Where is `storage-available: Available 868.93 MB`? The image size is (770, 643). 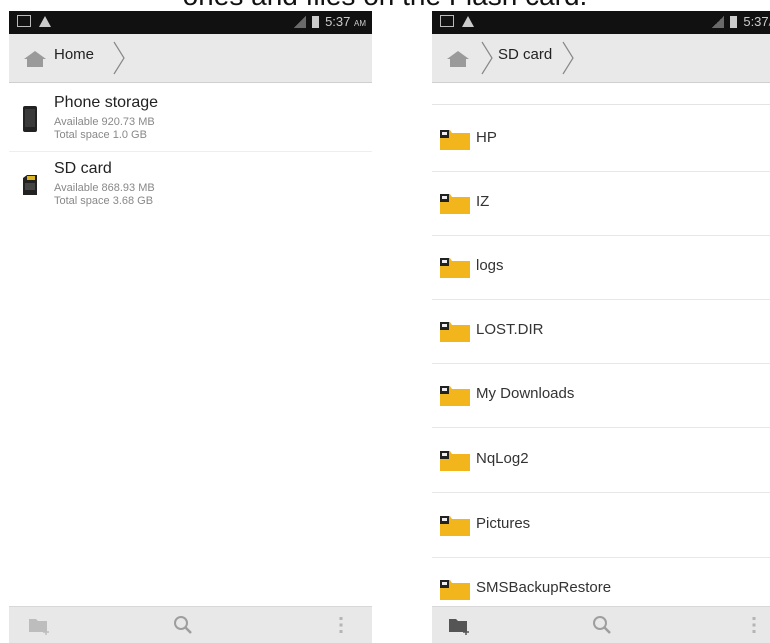
storage-available: Available 868.93 MB is located at coordinates (104, 188).